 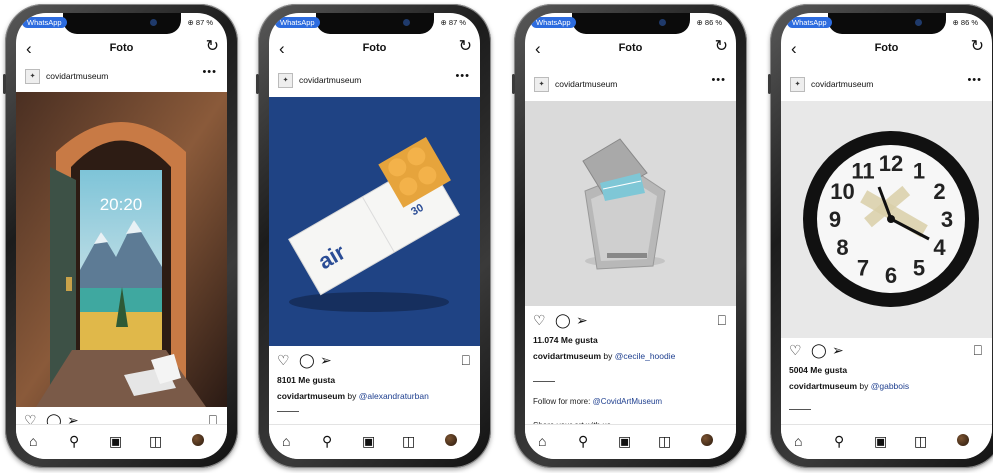 I want to click on clock-numeral: 4, so click(x=939, y=247).